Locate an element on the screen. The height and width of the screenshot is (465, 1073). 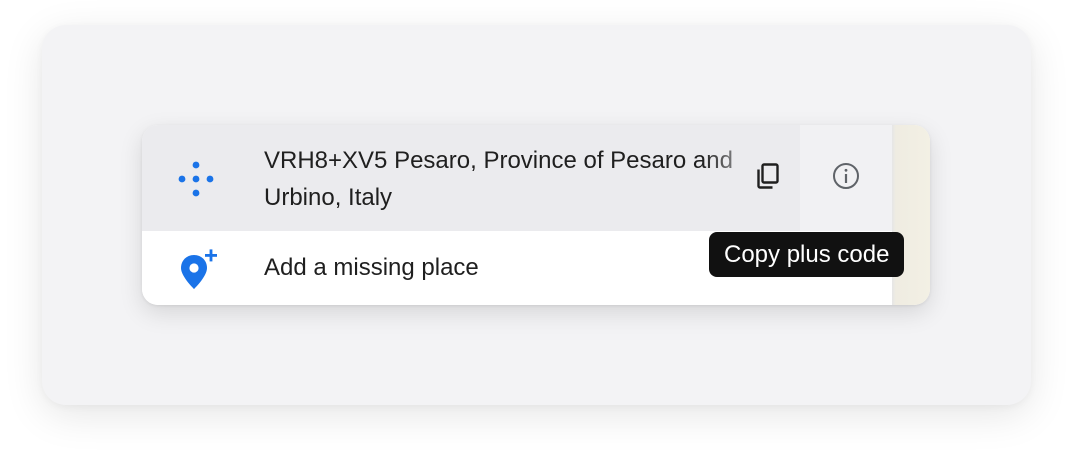
info-button is located at coordinates (846, 178).